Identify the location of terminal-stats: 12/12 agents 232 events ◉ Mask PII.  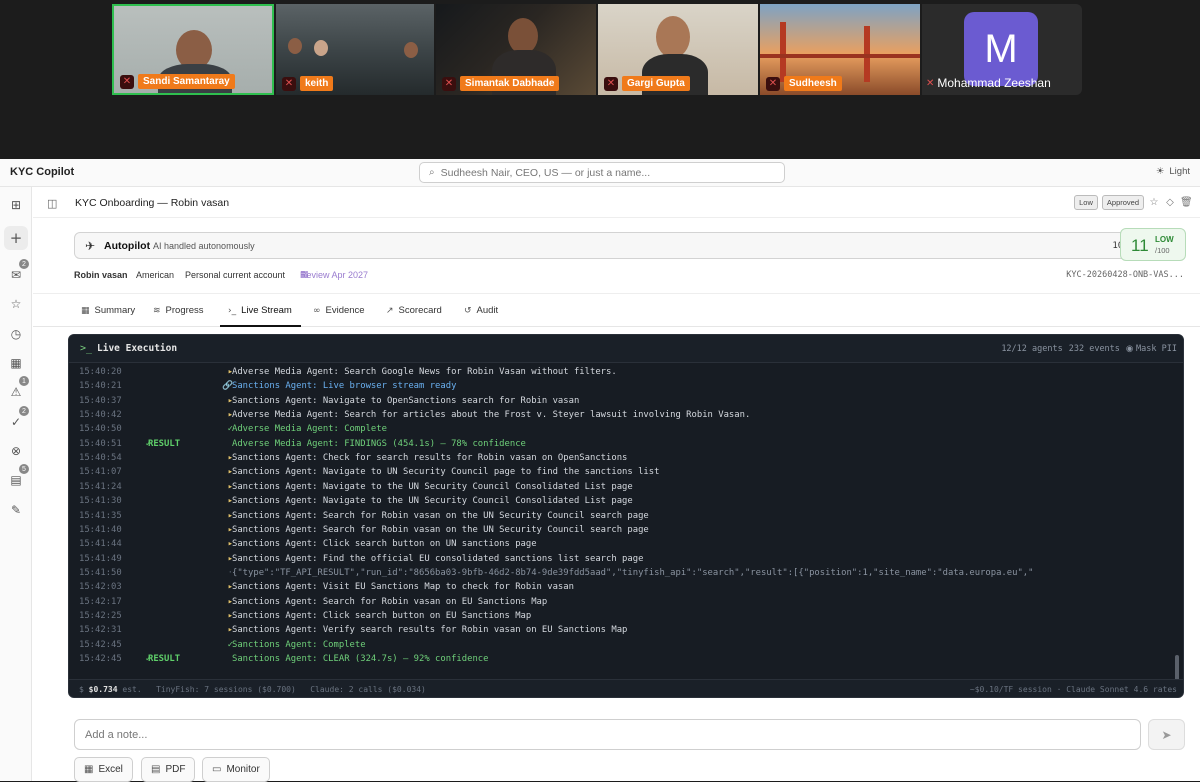
(1089, 349).